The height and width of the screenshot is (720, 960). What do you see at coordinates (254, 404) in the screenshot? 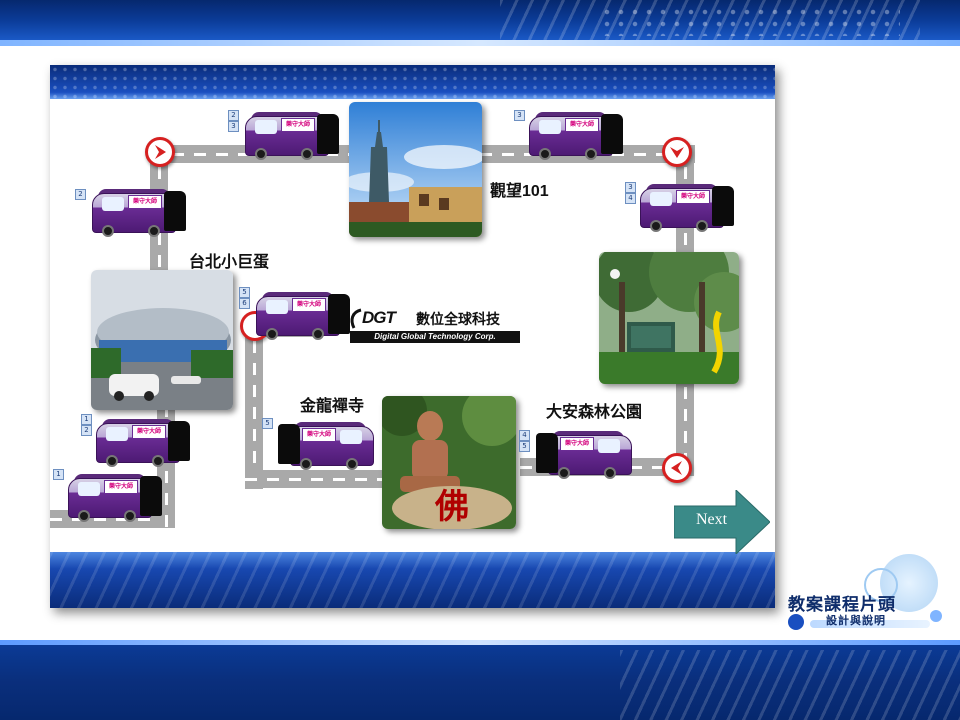
I see `road-center-vertical` at bounding box center [254, 404].